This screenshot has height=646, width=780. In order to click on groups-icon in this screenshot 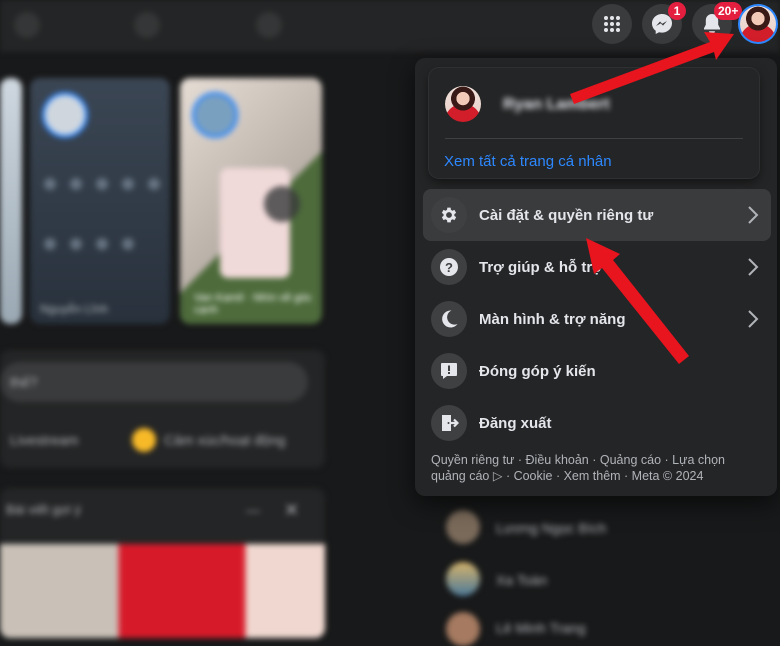, I will do `click(147, 25)`.